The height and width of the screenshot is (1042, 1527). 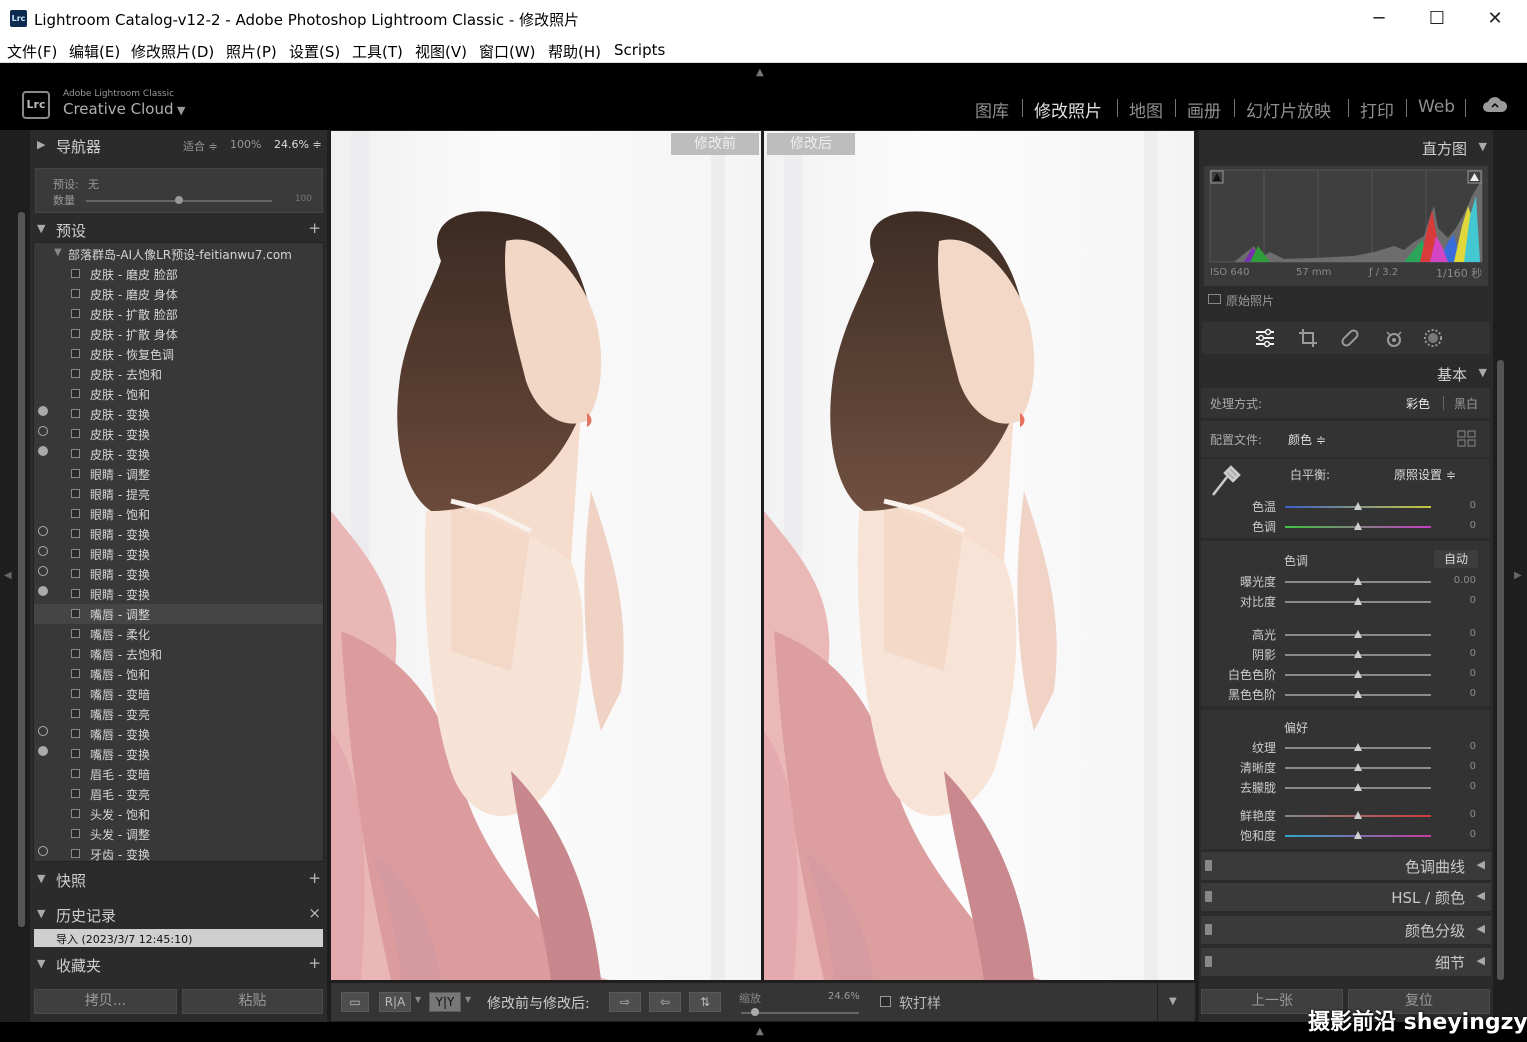 What do you see at coordinates (377, 51) in the screenshot?
I see `menu-tools: 工具(T)` at bounding box center [377, 51].